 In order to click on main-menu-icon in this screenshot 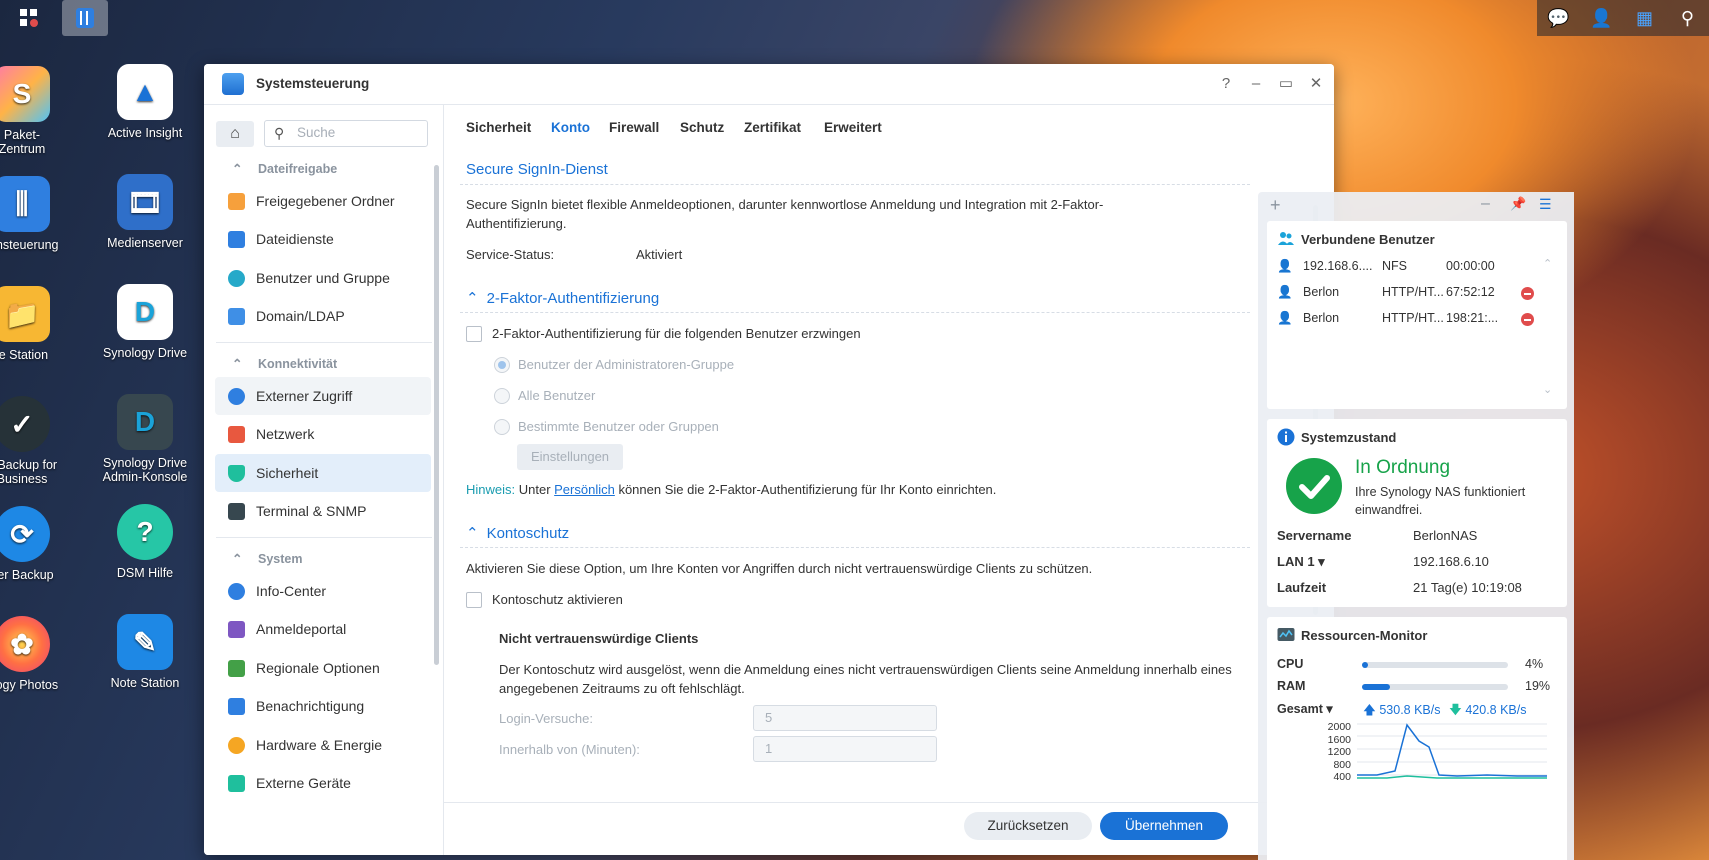, I will do `click(29, 18)`.